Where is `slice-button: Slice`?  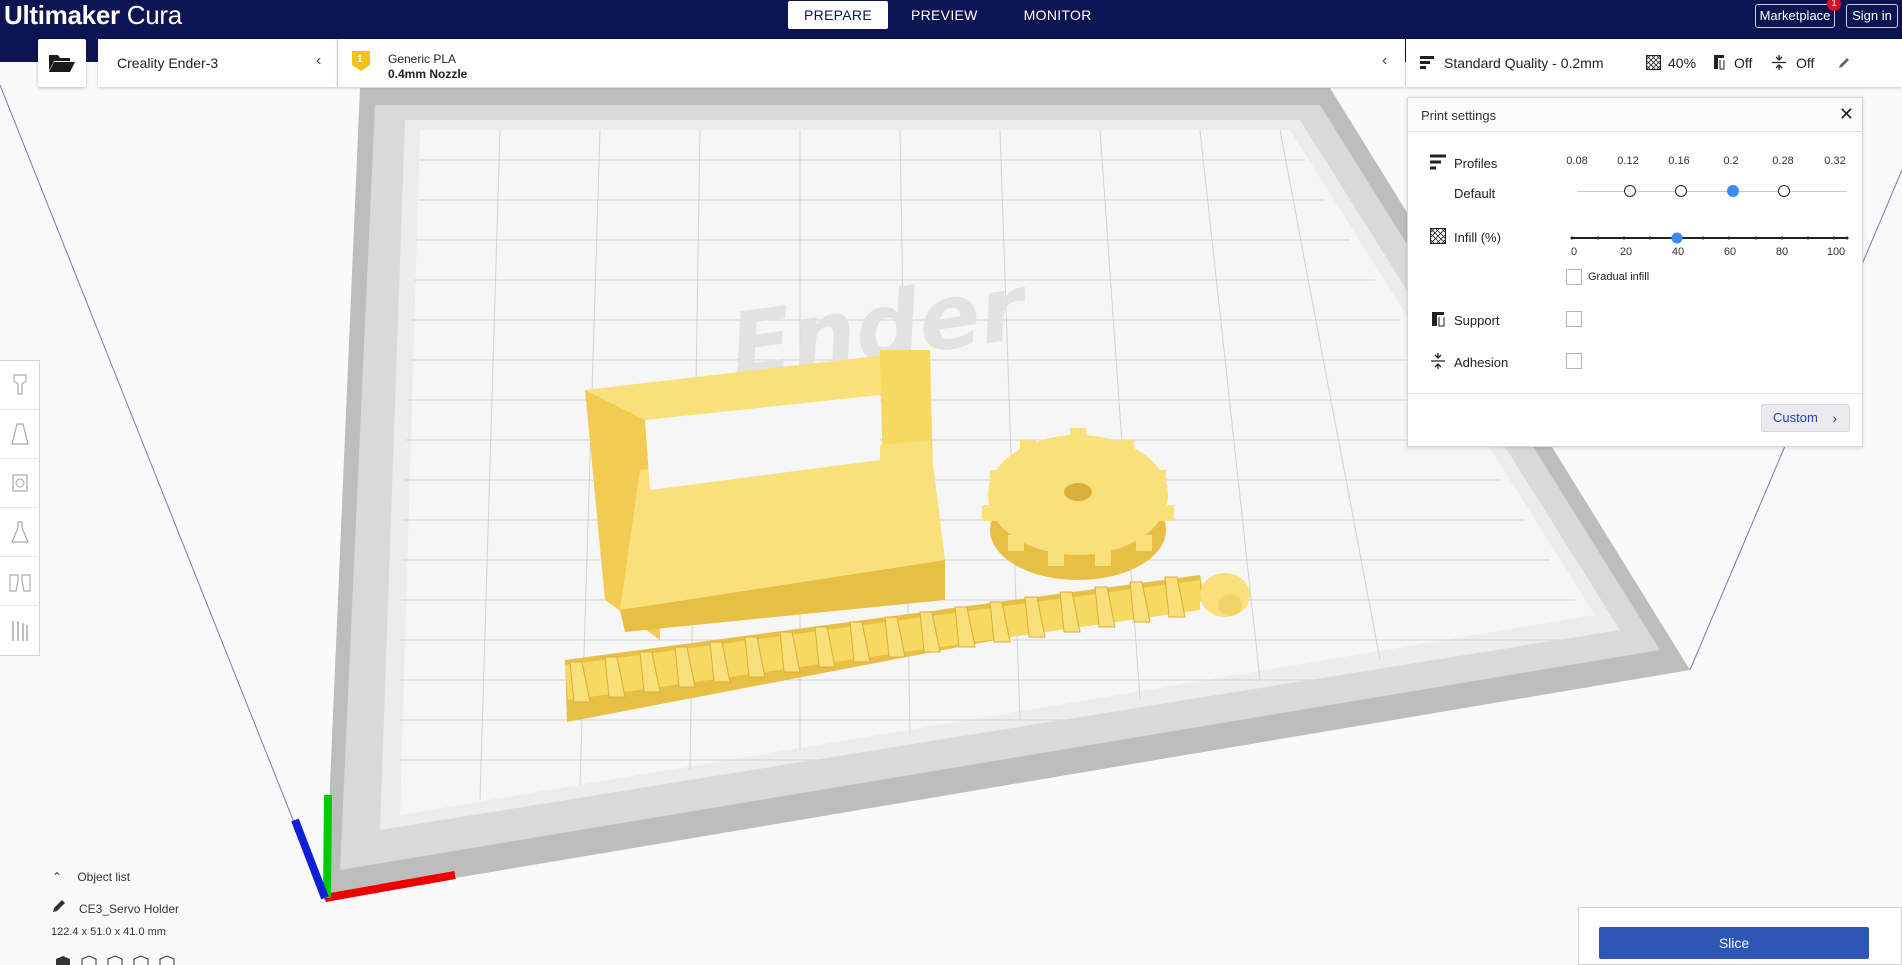
slice-button: Slice is located at coordinates (1734, 943).